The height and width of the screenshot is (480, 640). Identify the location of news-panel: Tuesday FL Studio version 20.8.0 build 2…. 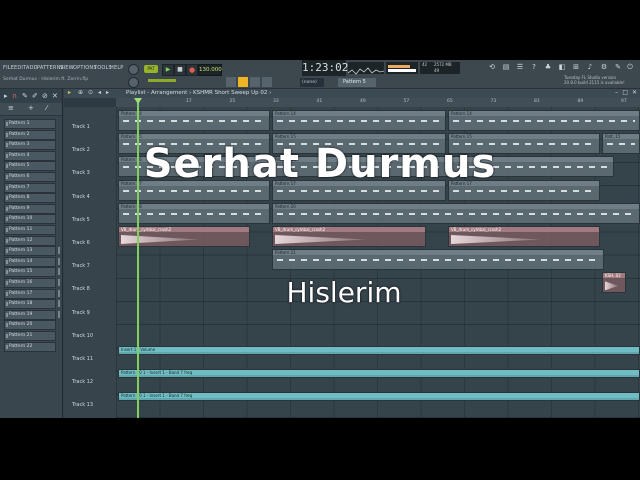
(594, 80).